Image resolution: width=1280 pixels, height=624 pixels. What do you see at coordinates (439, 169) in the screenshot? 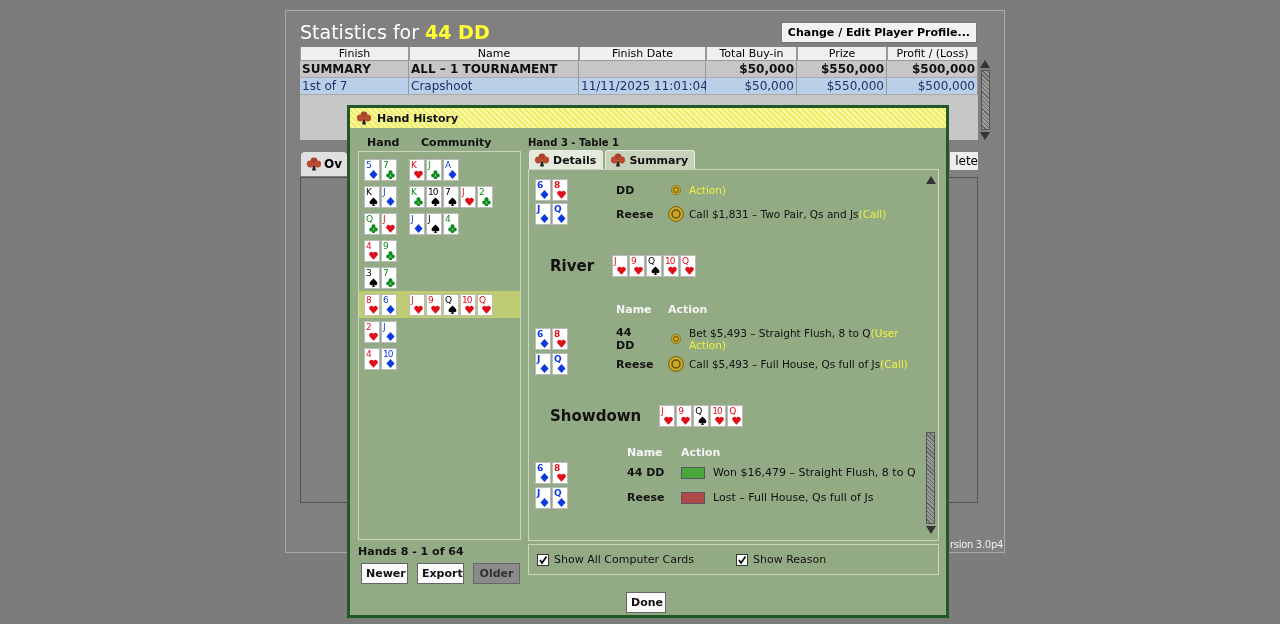
I see `hand-row: 5 7 K J A` at bounding box center [439, 169].